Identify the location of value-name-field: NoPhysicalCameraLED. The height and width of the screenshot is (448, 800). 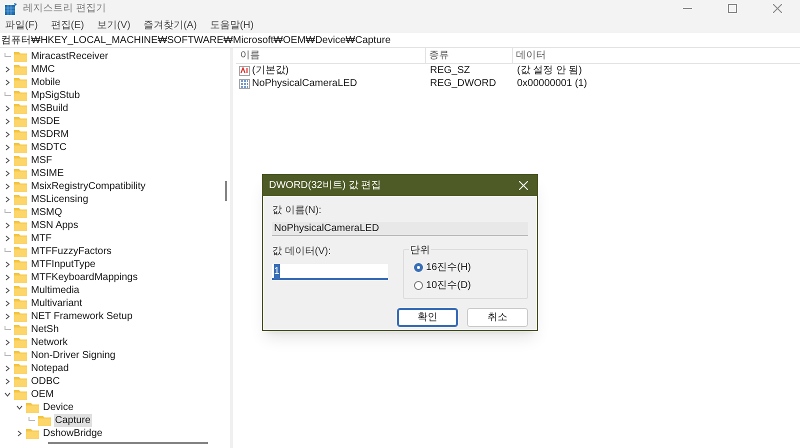
(400, 229).